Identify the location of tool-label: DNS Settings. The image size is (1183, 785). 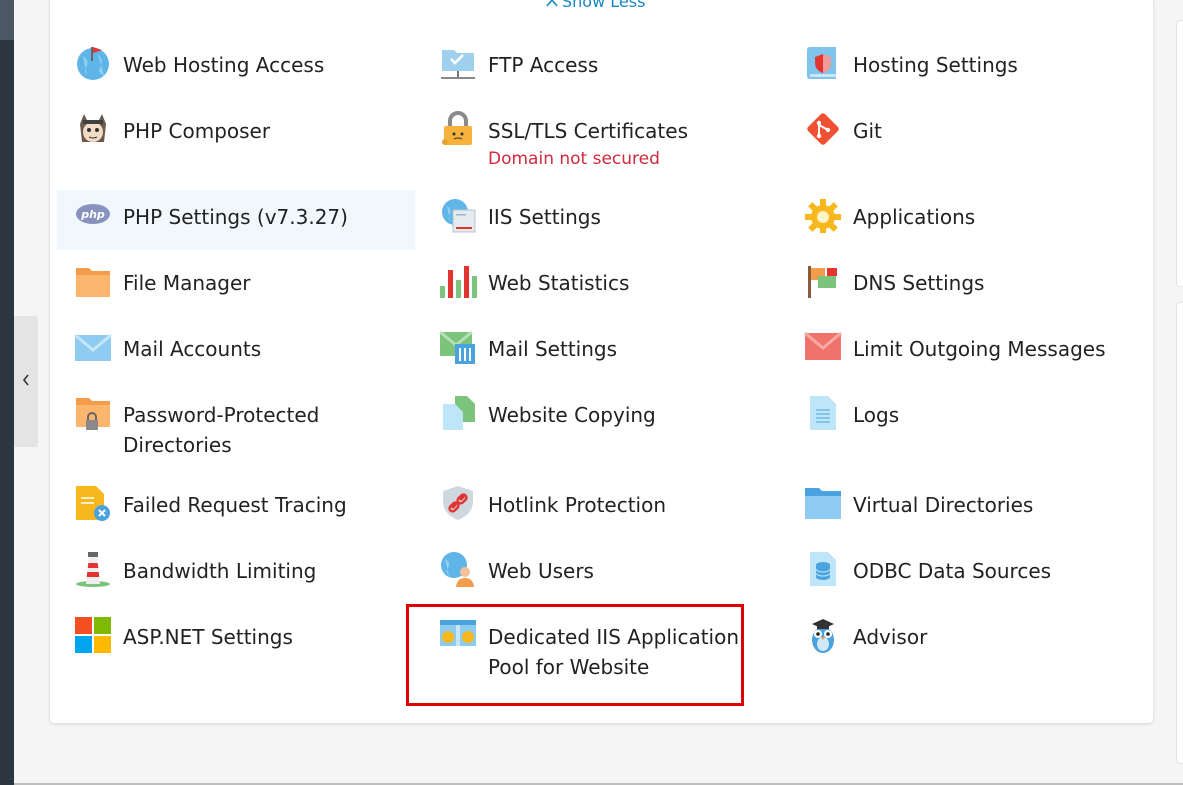
(919, 283).